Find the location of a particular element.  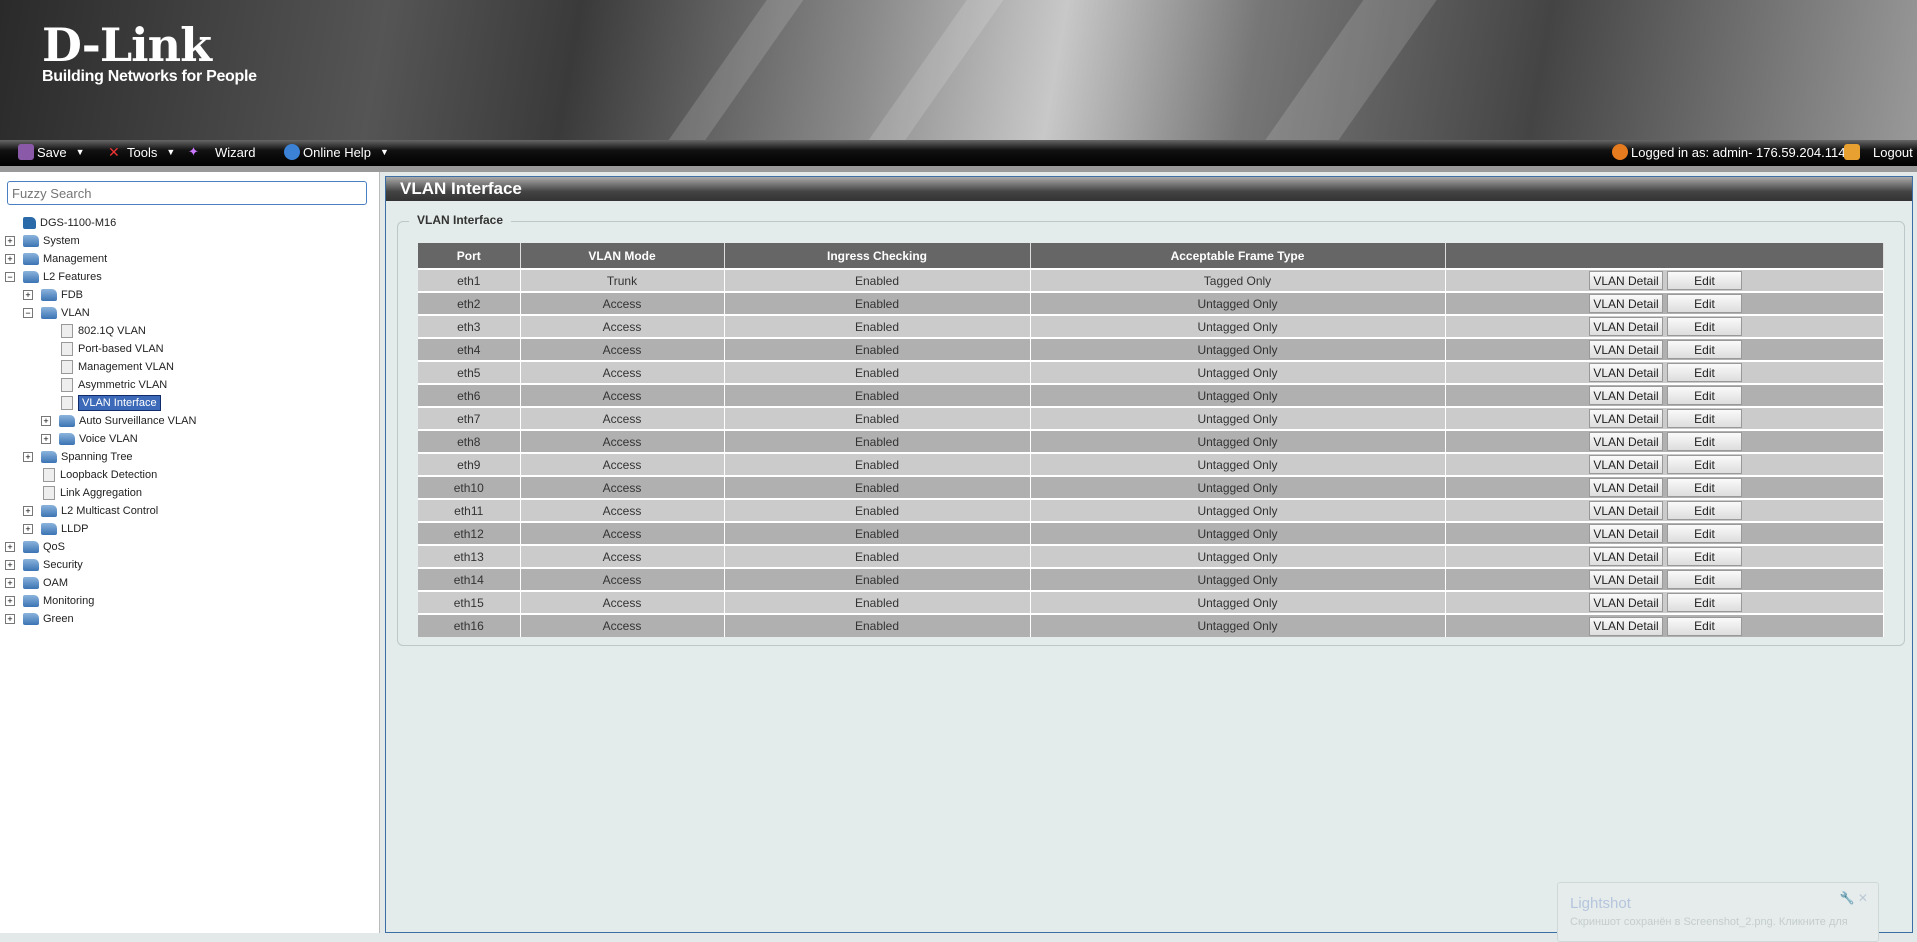

tree-item: + System is located at coordinates (98, 241).